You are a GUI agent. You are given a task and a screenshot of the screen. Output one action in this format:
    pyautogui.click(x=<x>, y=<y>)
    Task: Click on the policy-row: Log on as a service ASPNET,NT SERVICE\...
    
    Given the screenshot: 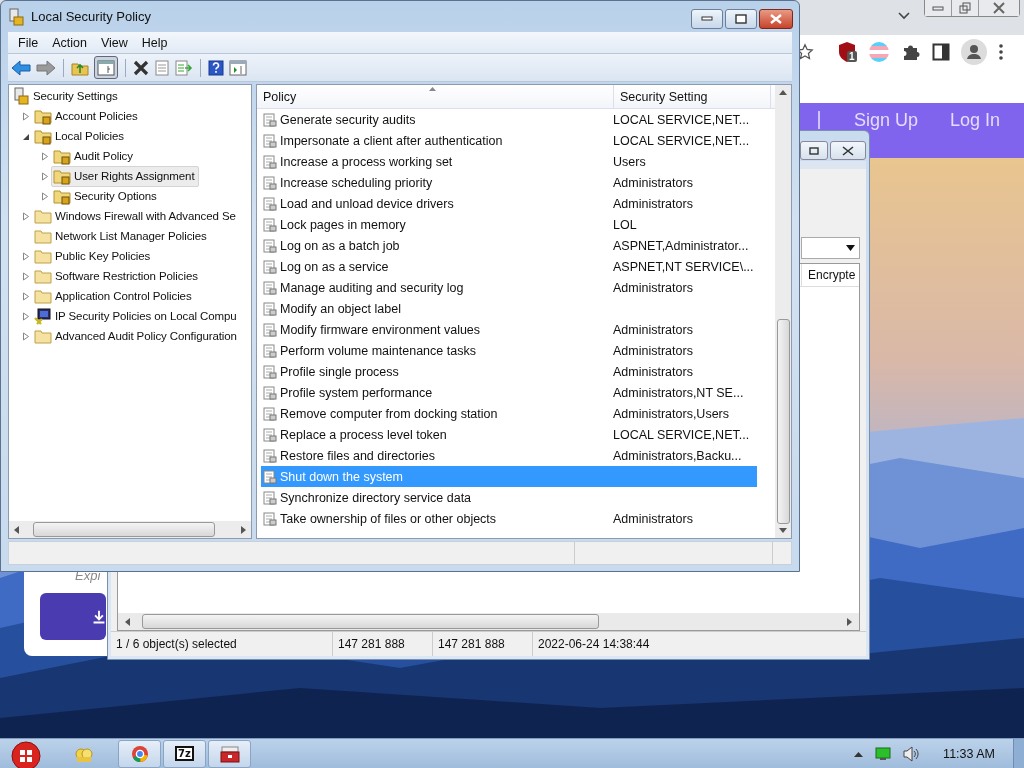 What is the action you would take?
    pyautogui.click(x=509, y=266)
    